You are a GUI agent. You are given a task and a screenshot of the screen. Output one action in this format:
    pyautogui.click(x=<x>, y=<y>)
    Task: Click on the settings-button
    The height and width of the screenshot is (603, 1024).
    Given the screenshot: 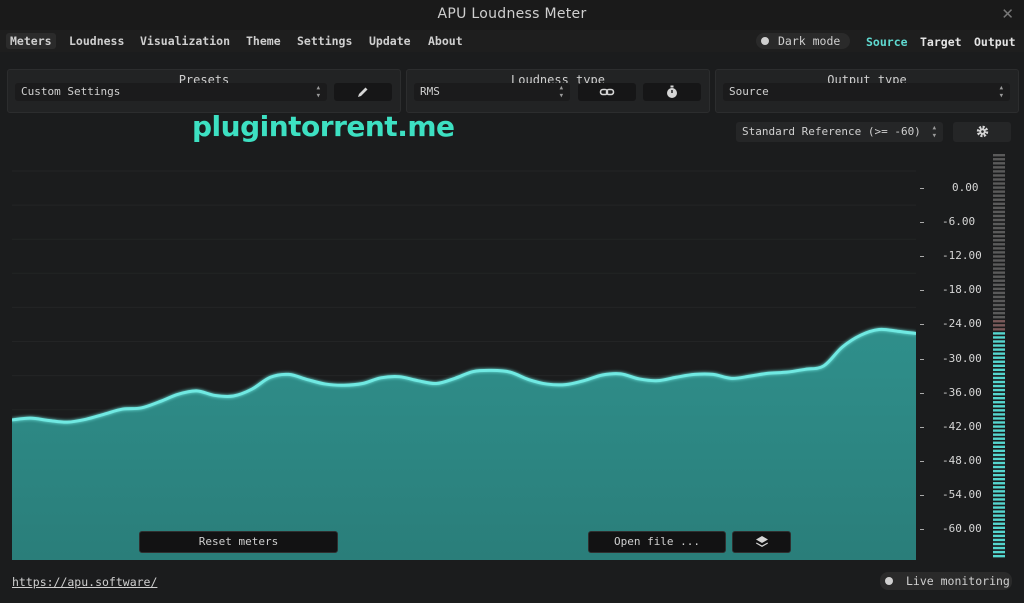 What is the action you would take?
    pyautogui.click(x=982, y=132)
    